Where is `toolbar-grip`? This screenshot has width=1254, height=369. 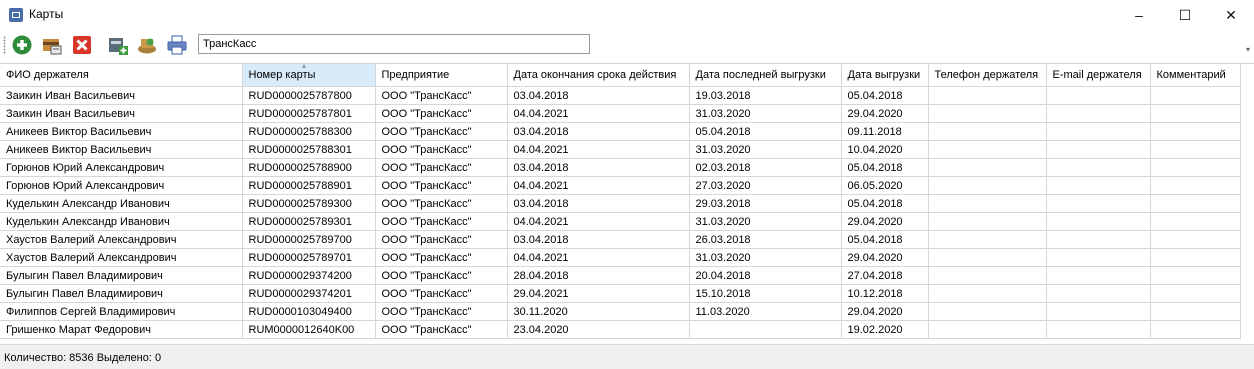 toolbar-grip is located at coordinates (4, 45).